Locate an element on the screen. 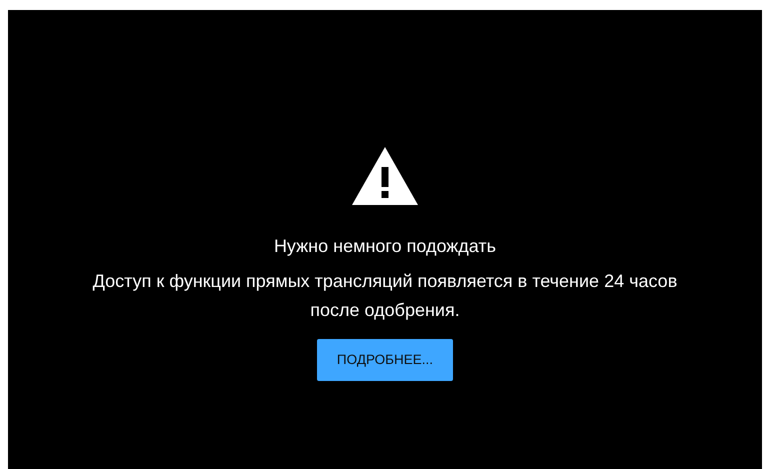  notice-title: Нужно немного подождать is located at coordinates (385, 246).